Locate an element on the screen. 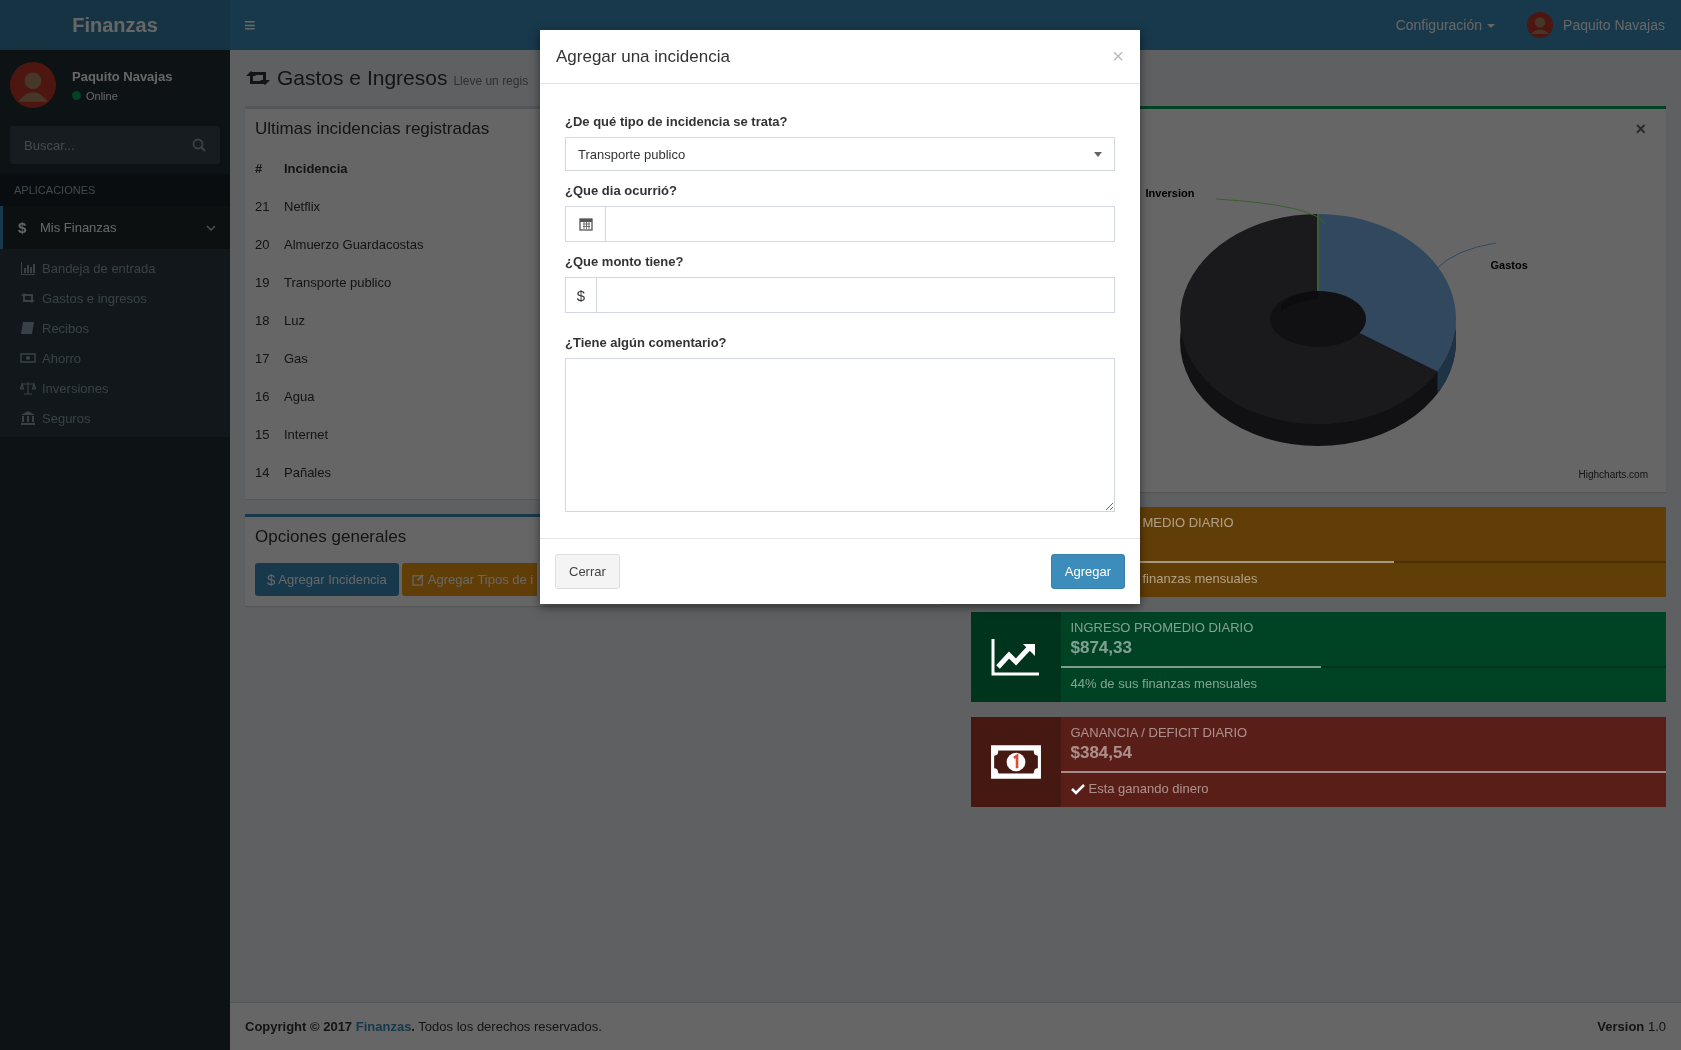  table-cell: 20 is located at coordinates (269, 244).